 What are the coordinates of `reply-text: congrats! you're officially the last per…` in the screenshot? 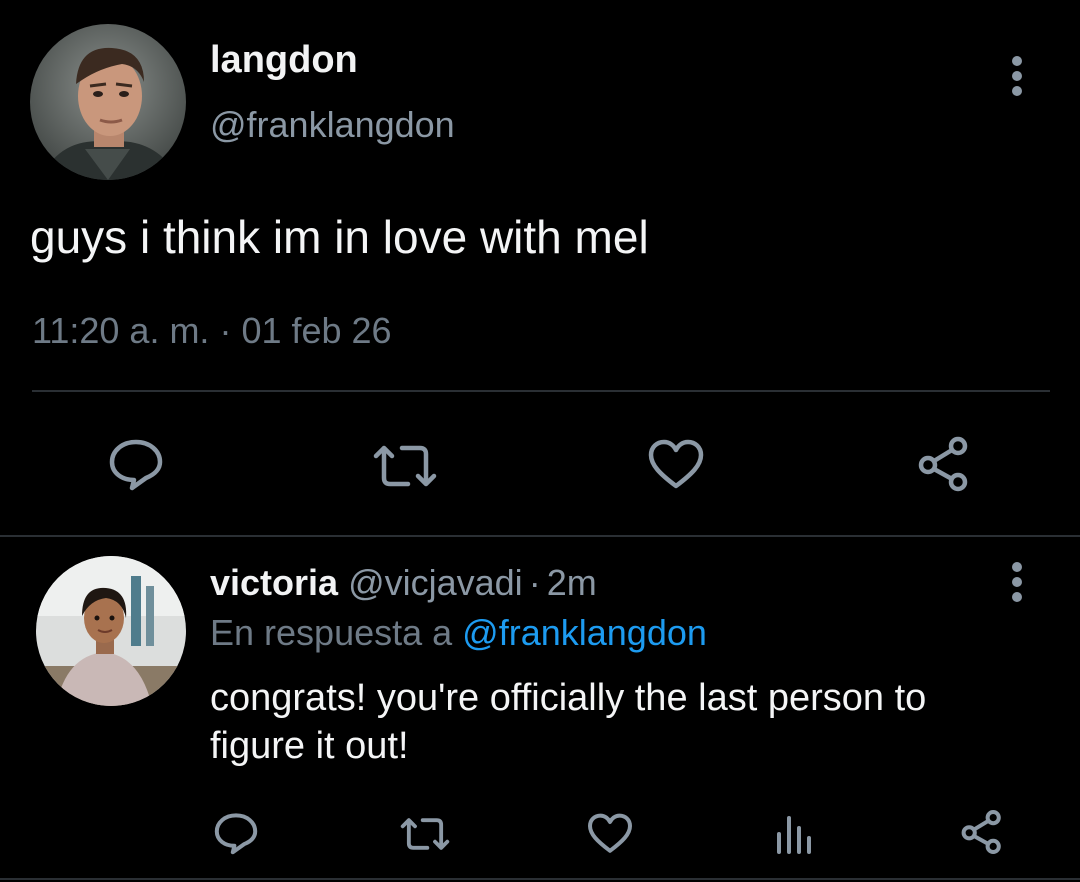 It's located at (568, 722).